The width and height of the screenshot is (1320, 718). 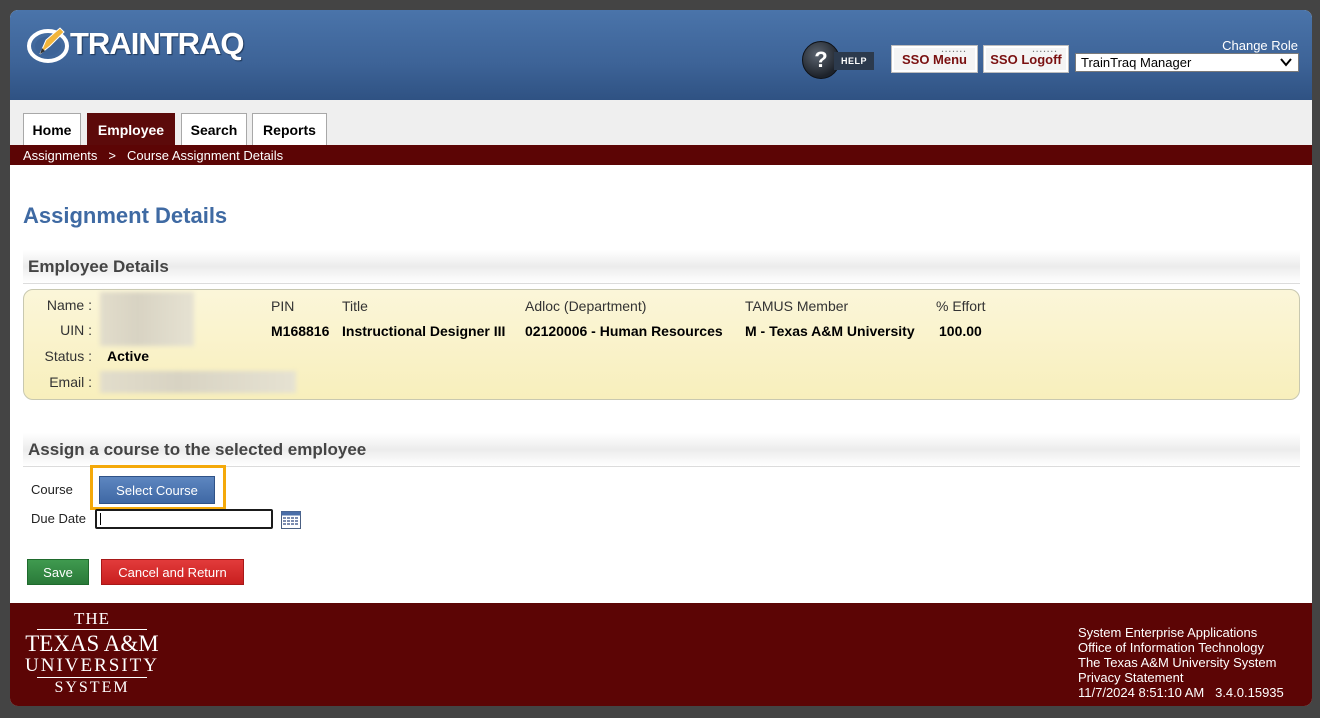 What do you see at coordinates (424, 331) in the screenshot?
I see `title-value: Instructional Designer III` at bounding box center [424, 331].